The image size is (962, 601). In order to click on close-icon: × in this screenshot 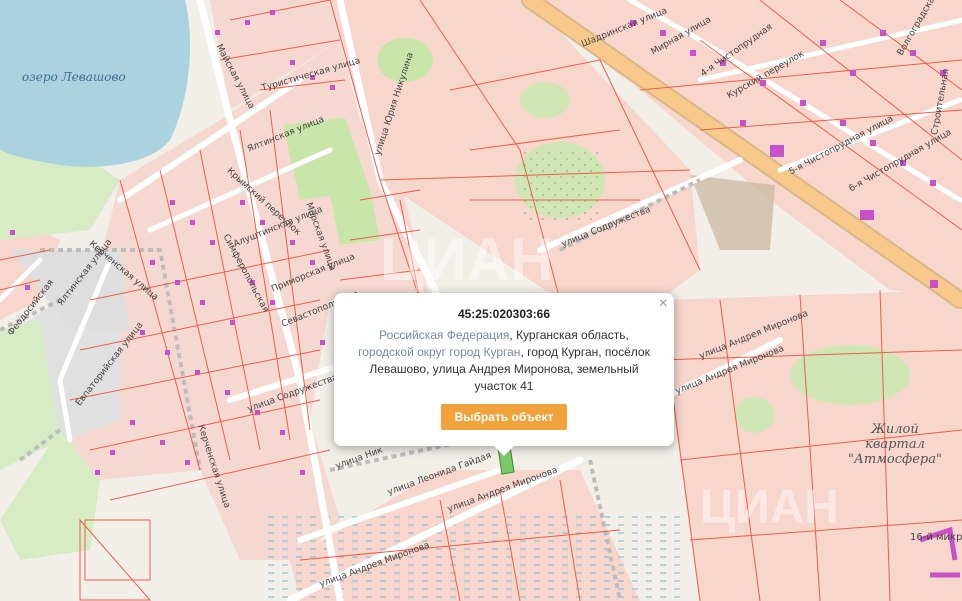, I will do `click(663, 304)`.